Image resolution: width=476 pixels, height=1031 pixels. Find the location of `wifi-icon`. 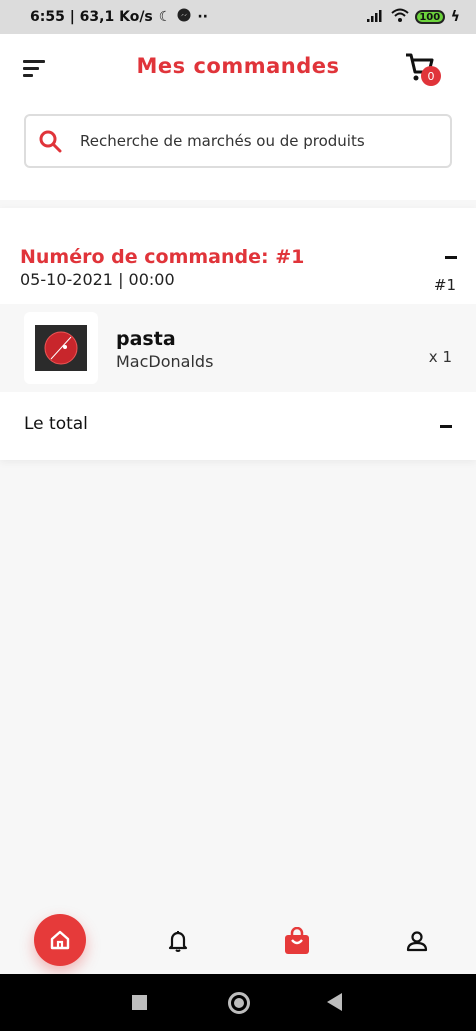

wifi-icon is located at coordinates (400, 17).